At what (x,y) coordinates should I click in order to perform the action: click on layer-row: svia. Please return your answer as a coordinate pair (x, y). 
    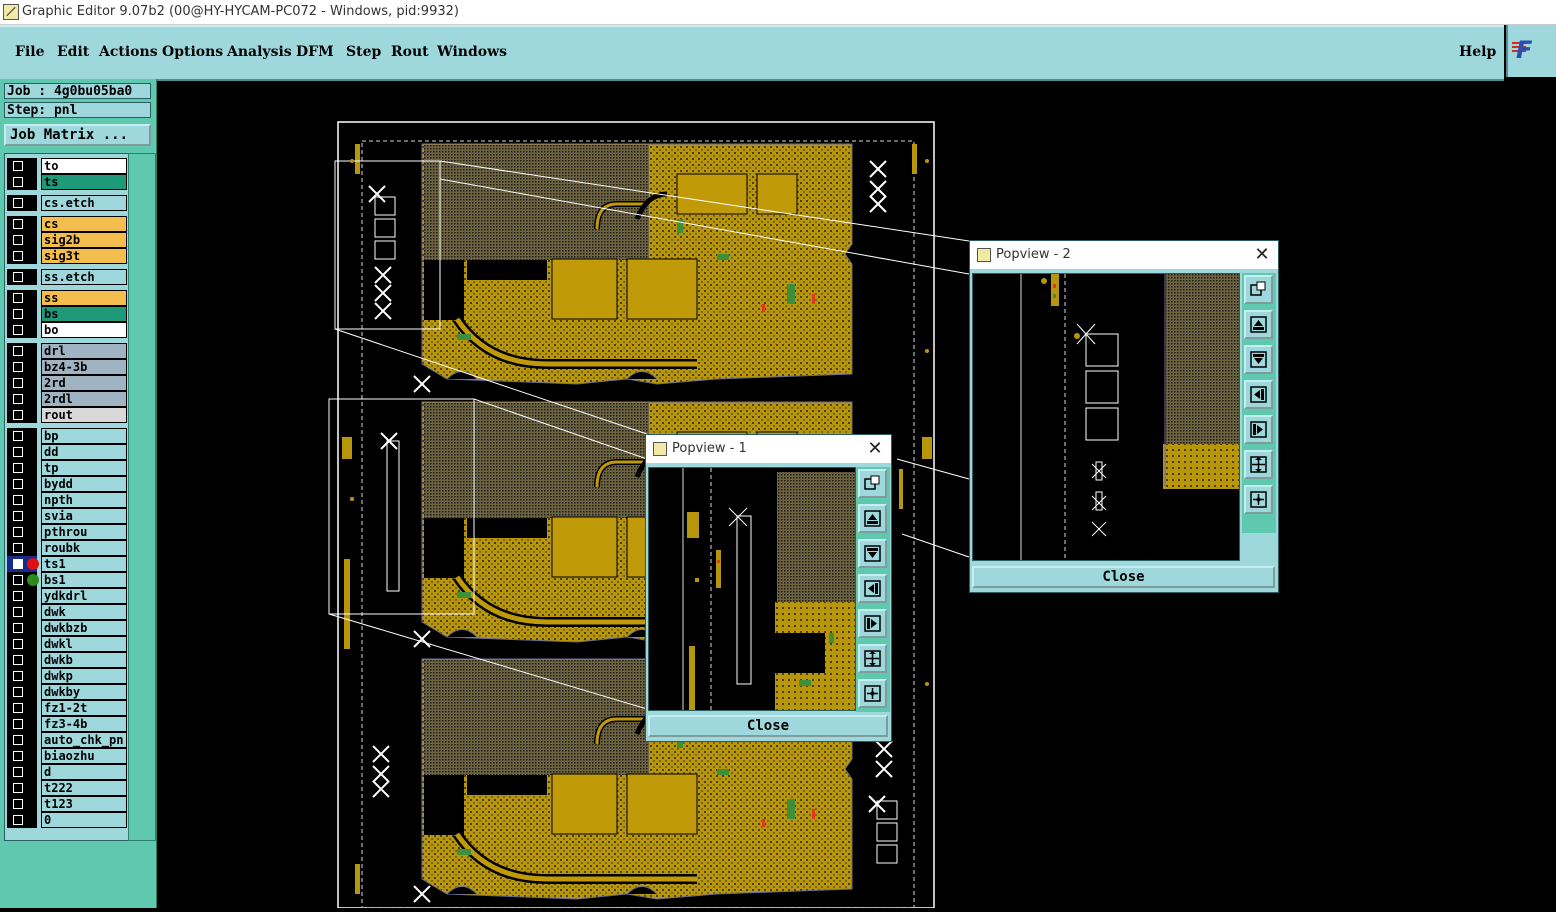
    Looking at the image, I should click on (66, 516).